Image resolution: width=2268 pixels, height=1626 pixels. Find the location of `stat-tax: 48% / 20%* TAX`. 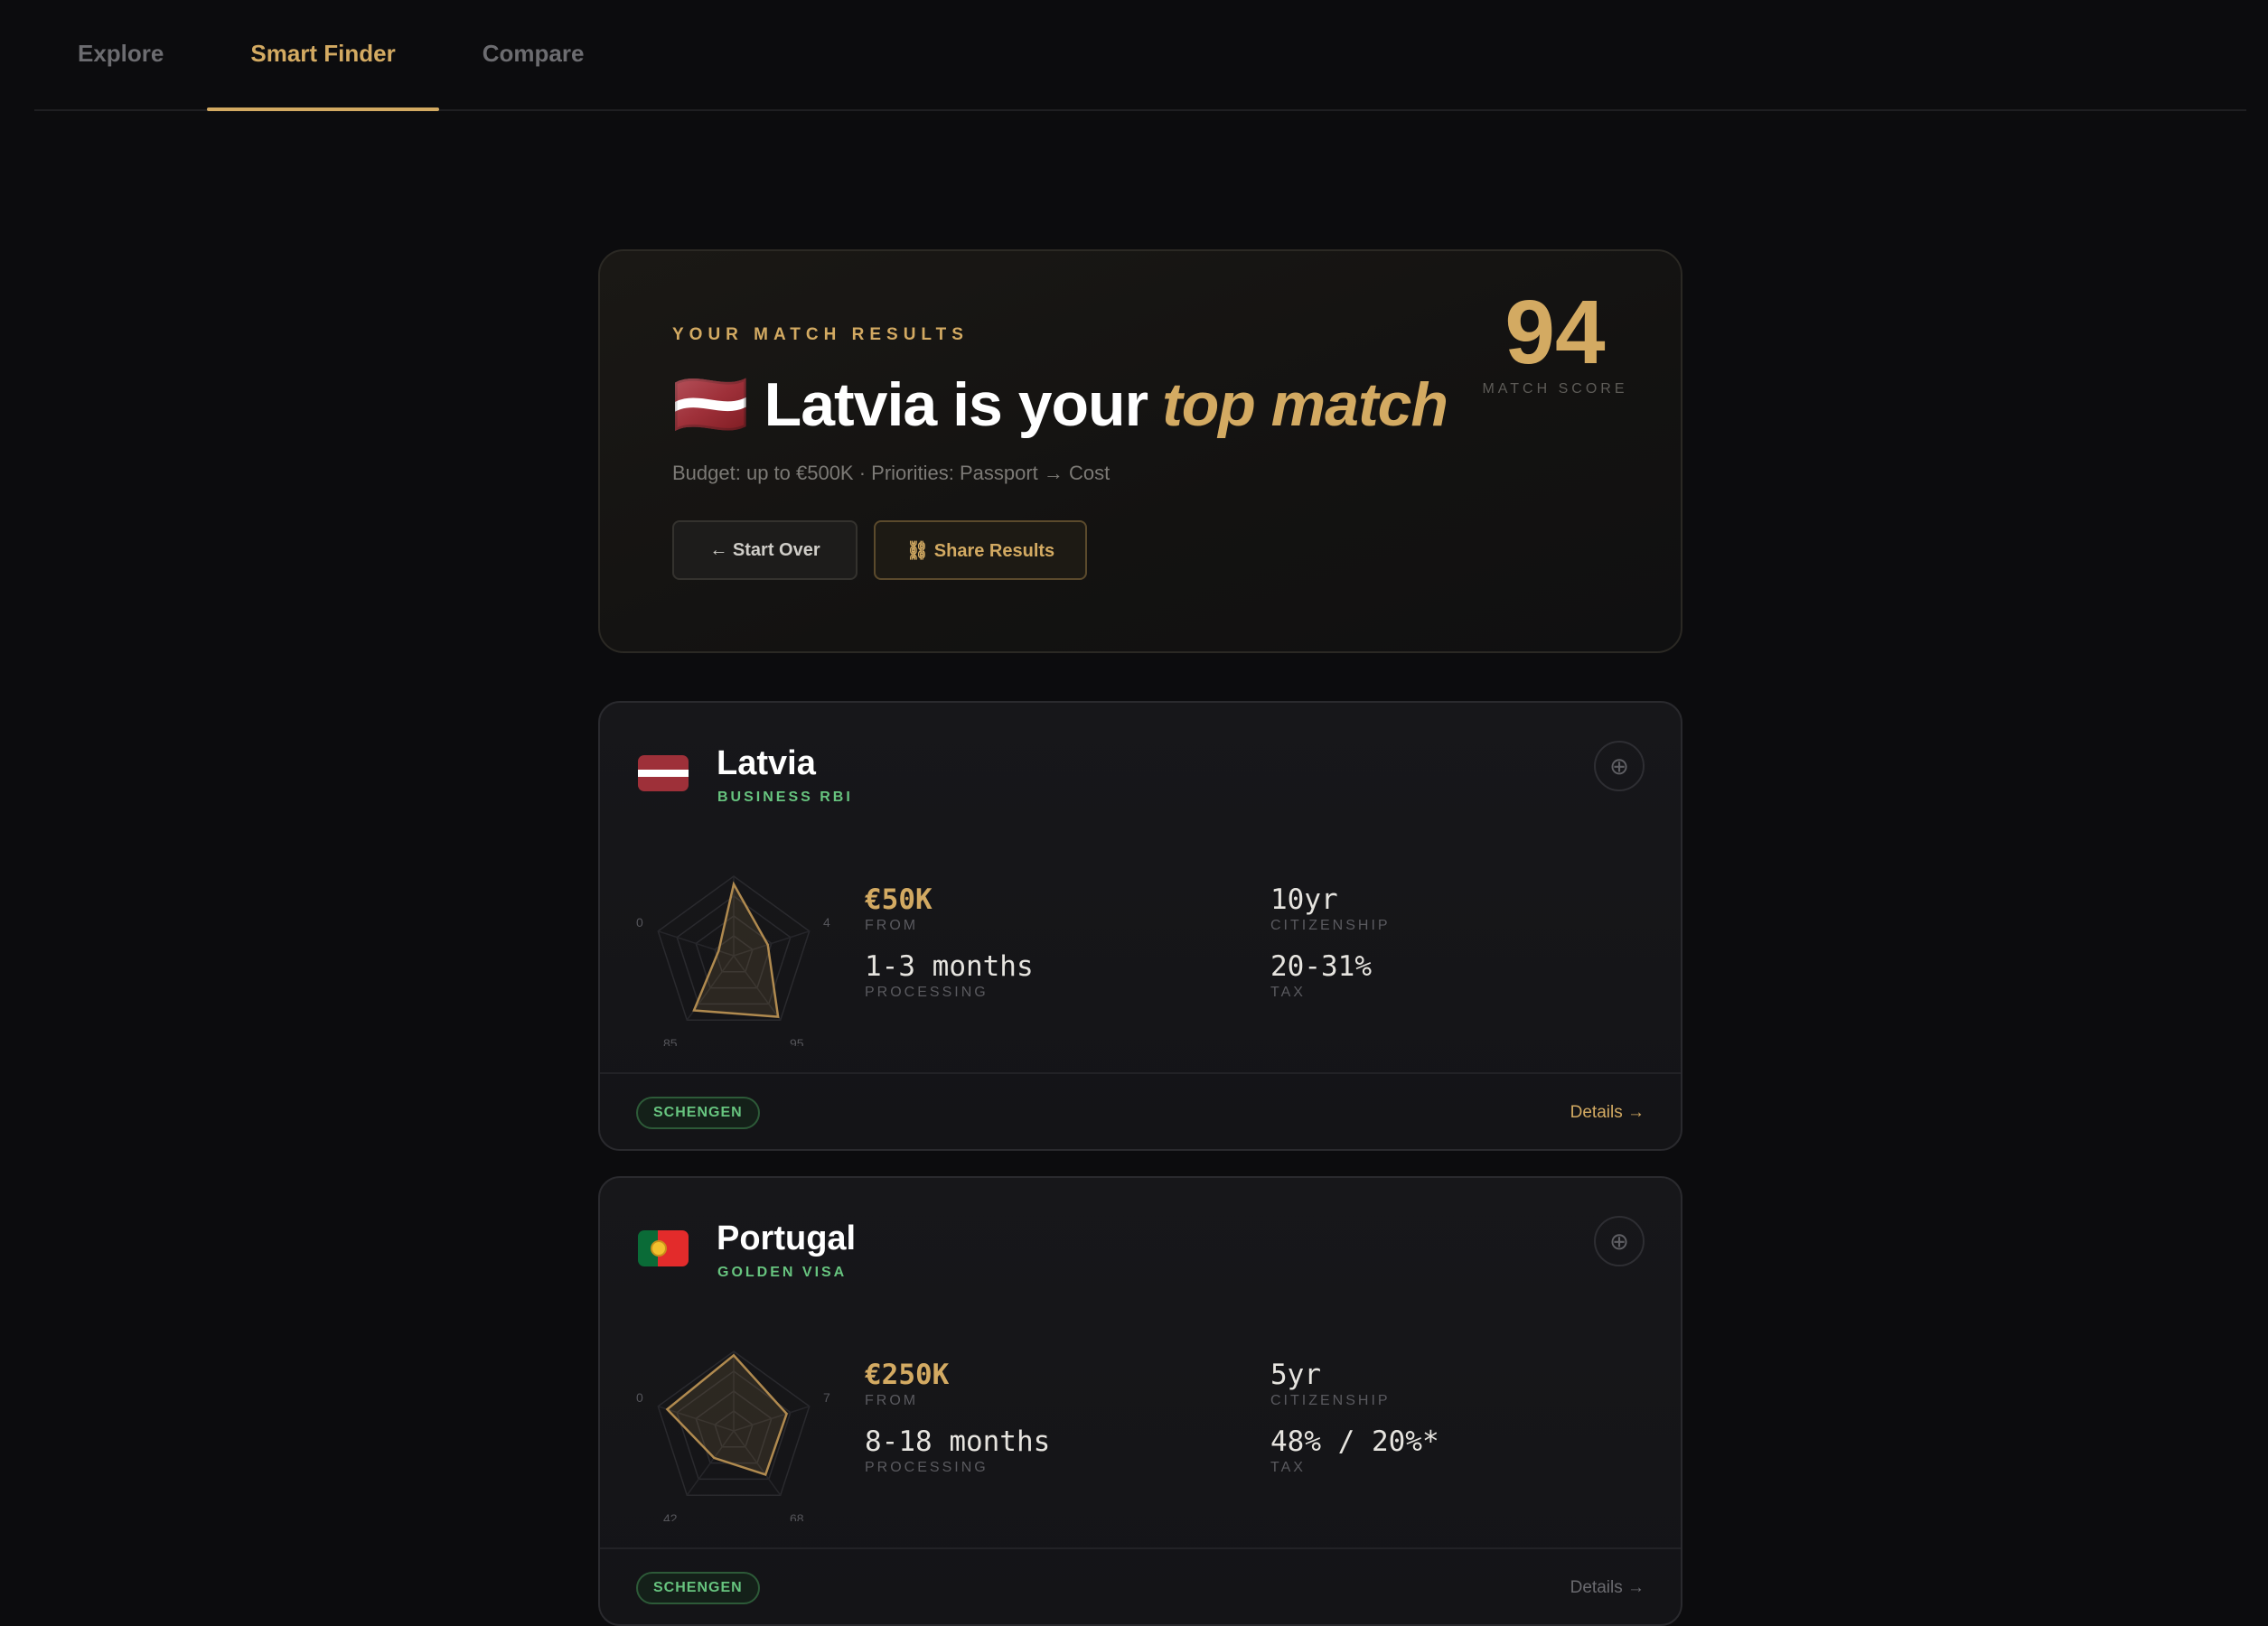

stat-tax: 48% / 20%* TAX is located at coordinates (1354, 1451).